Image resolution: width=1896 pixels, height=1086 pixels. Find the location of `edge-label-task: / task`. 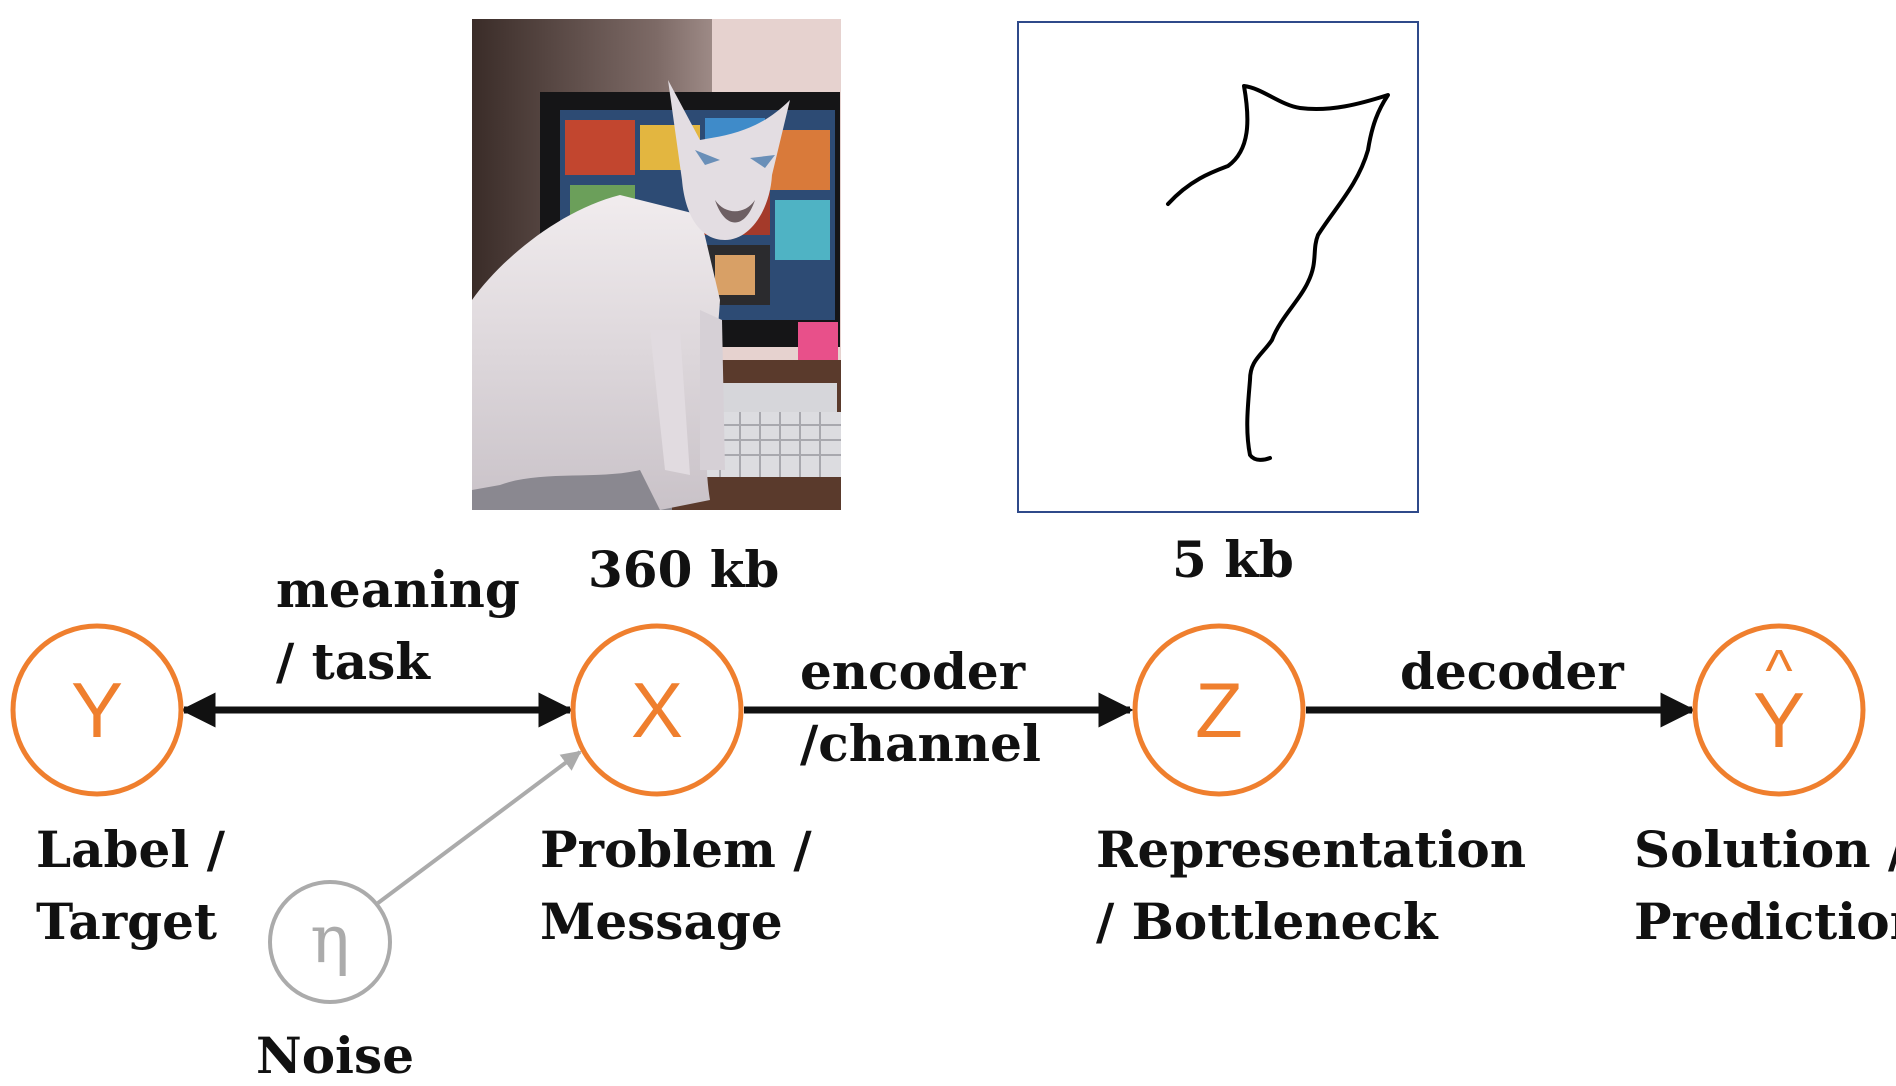

edge-label-task: / task is located at coordinates (353, 661).